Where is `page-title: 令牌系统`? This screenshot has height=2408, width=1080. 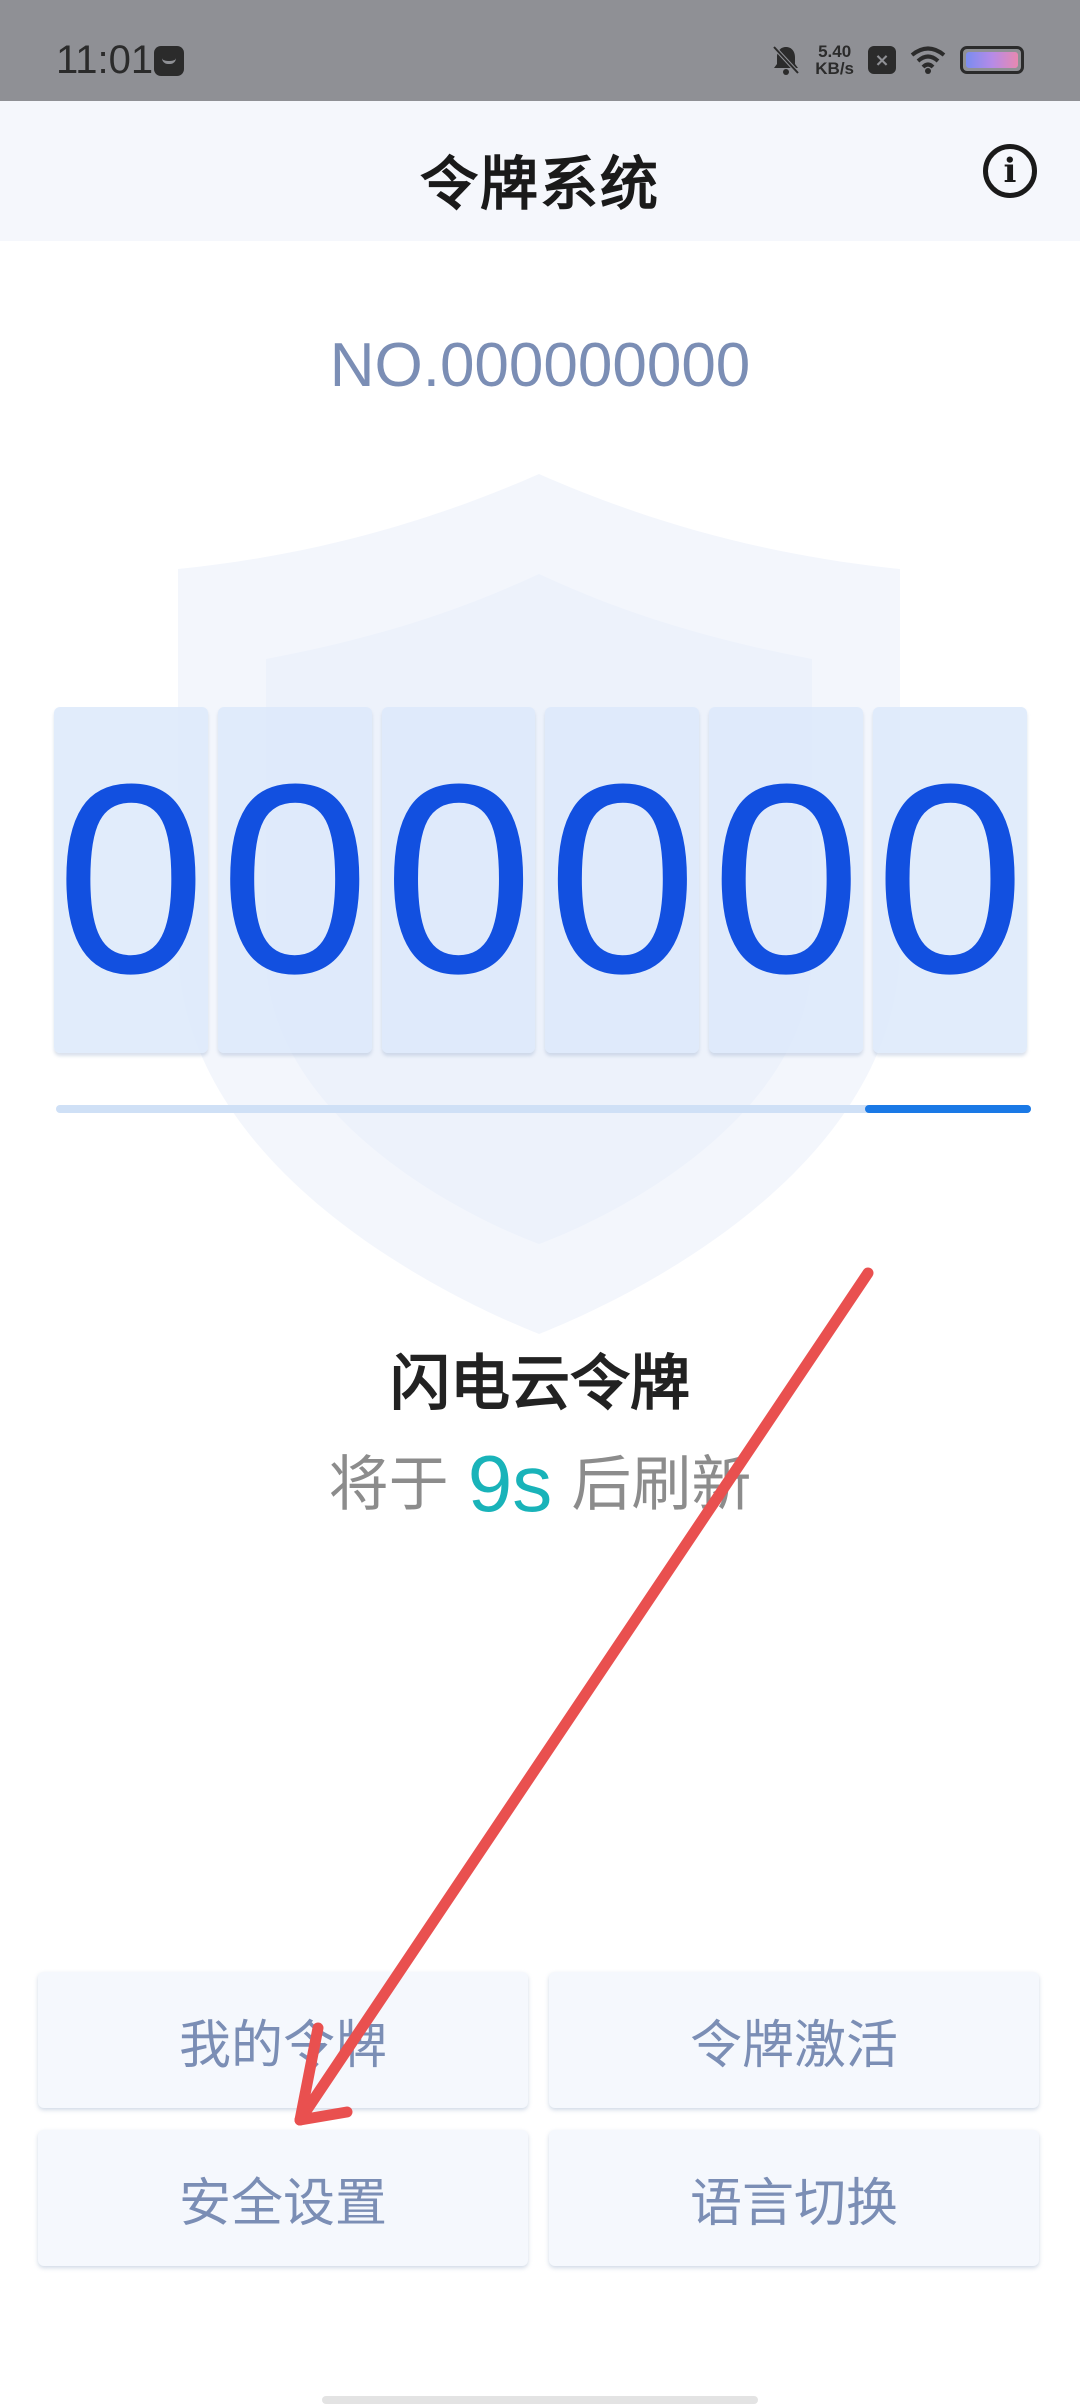
page-title: 令牌系统 is located at coordinates (539, 184).